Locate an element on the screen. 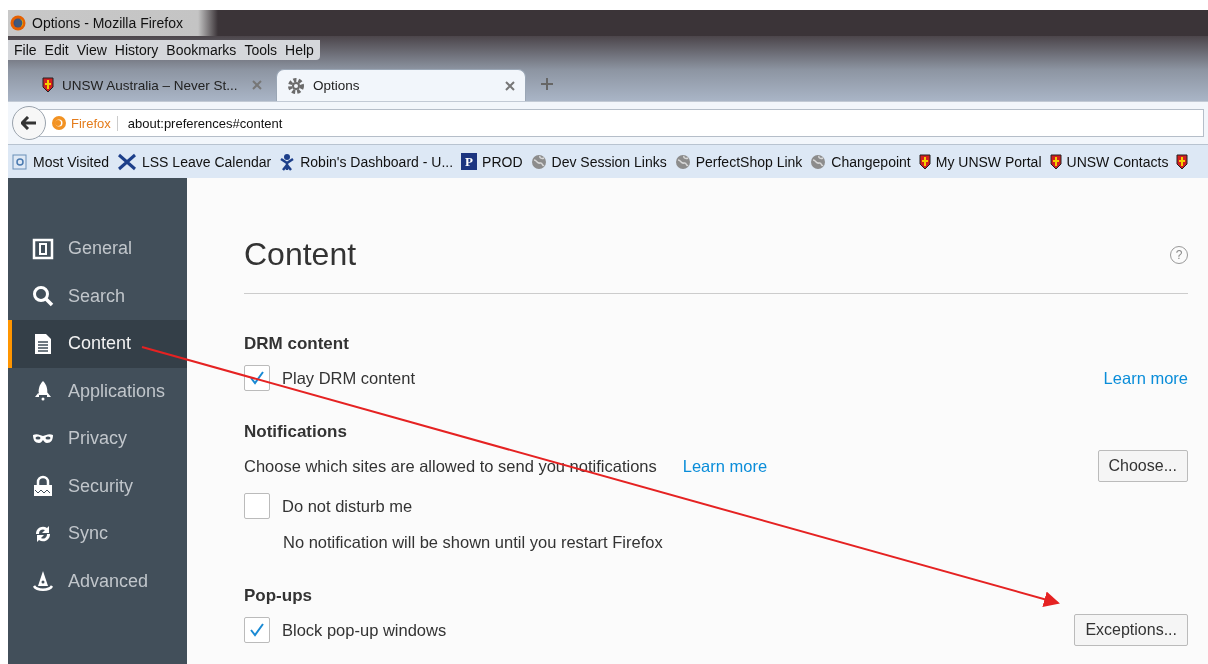 This screenshot has width=1208, height=664. menu-item: Edit is located at coordinates (56, 49).